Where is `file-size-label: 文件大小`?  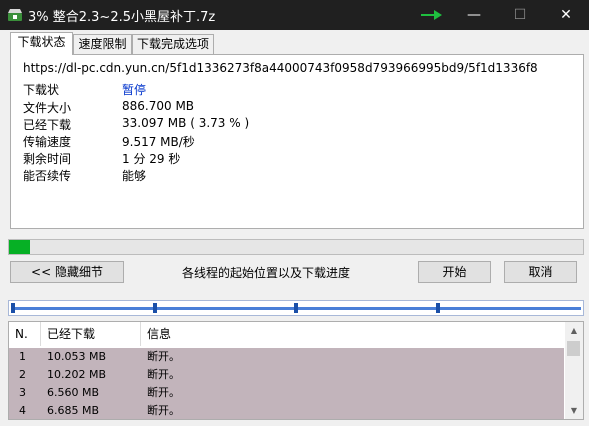 file-size-label: 文件大小 is located at coordinates (47, 108).